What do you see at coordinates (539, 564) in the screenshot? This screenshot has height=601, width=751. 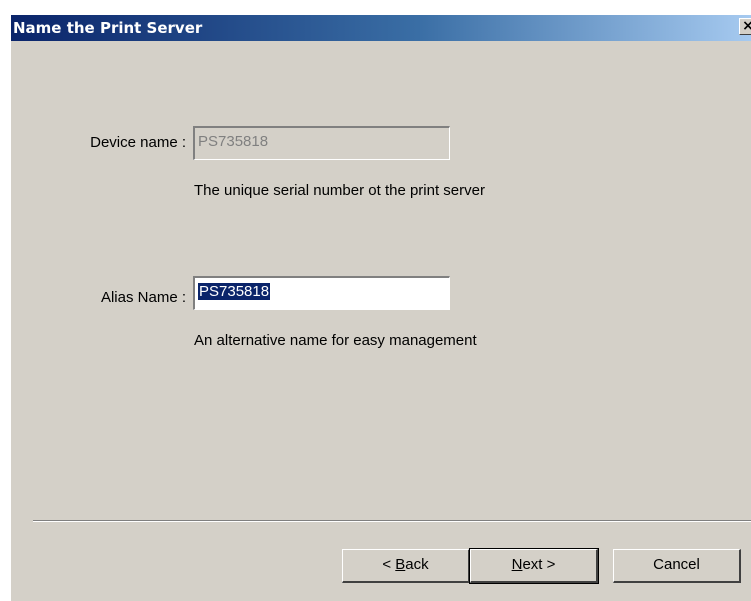 I see `next-rest: ext >` at bounding box center [539, 564].